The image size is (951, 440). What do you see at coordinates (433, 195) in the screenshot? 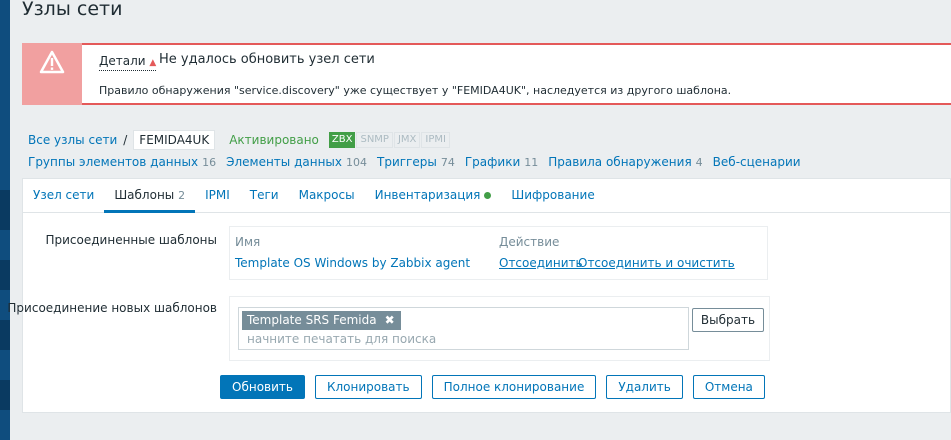
I see `tab-inventory: Инвентаризация` at bounding box center [433, 195].